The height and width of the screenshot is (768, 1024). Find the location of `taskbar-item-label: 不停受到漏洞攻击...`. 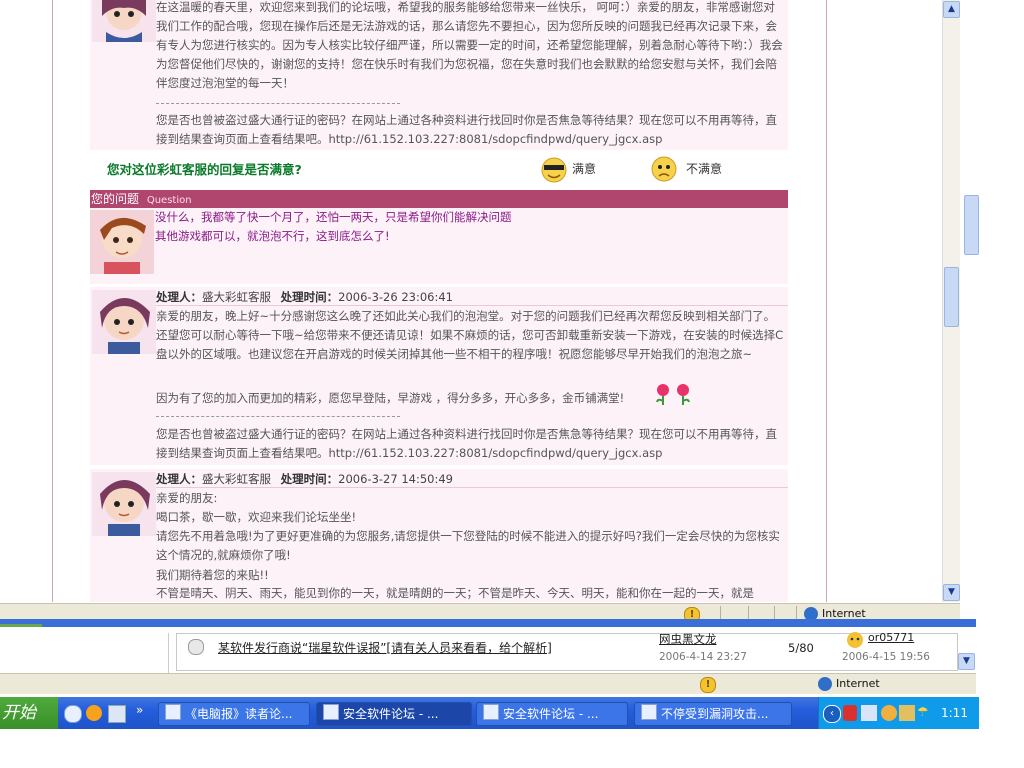

taskbar-item-label: 不停受到漏洞攻击... is located at coordinates (715, 714).